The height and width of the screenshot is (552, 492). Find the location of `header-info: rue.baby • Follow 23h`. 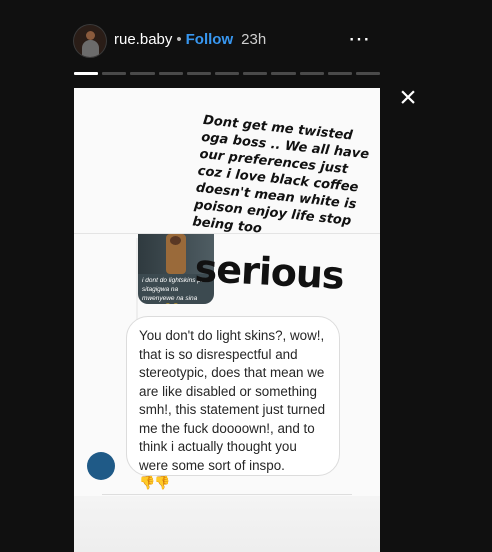

header-info: rue.baby • Follow 23h is located at coordinates (190, 39).